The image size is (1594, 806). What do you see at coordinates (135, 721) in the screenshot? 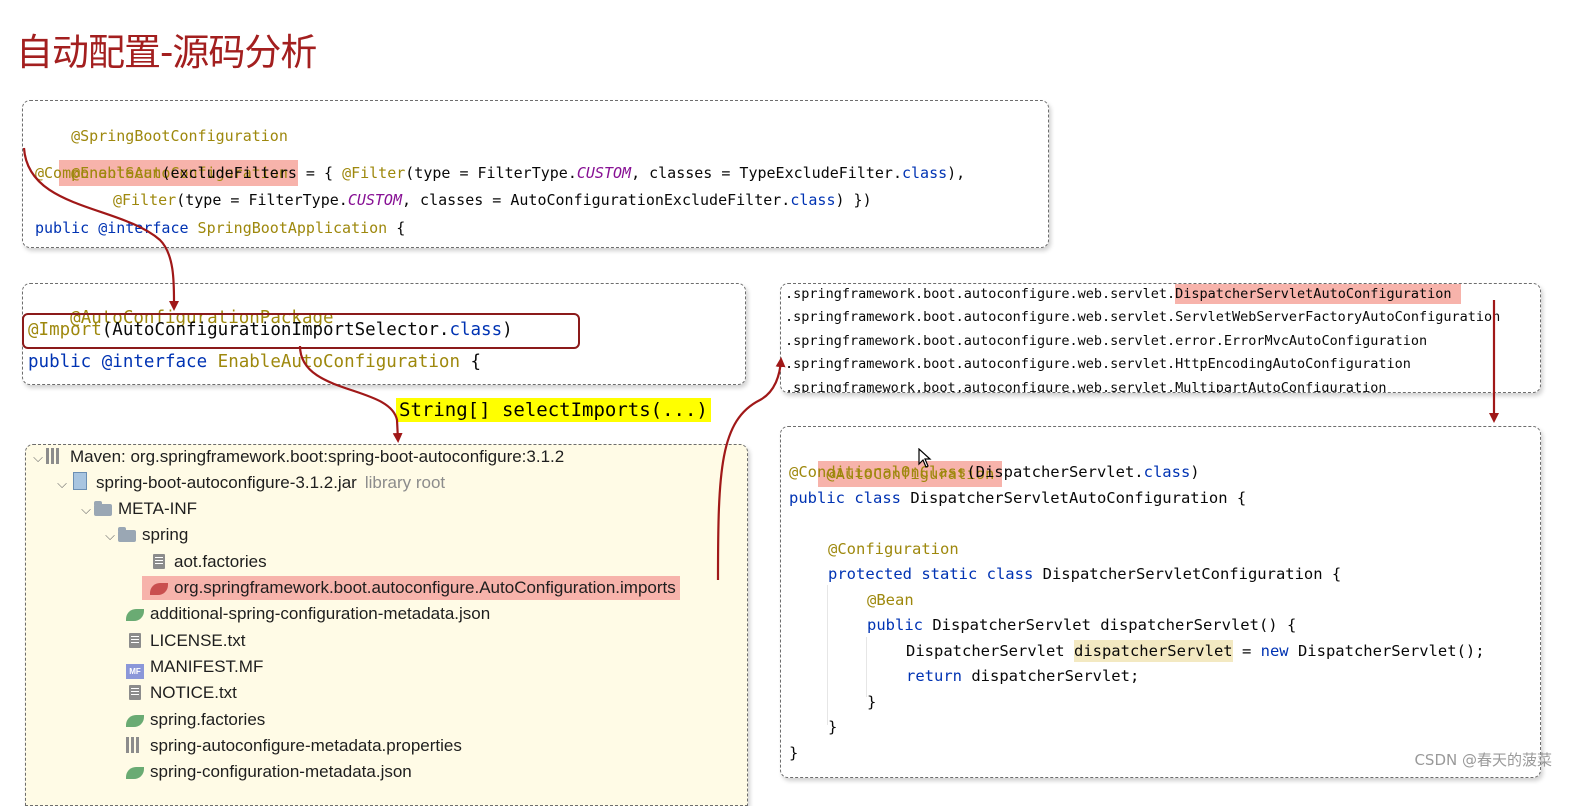
I see `spring-factories-icon` at bounding box center [135, 721].